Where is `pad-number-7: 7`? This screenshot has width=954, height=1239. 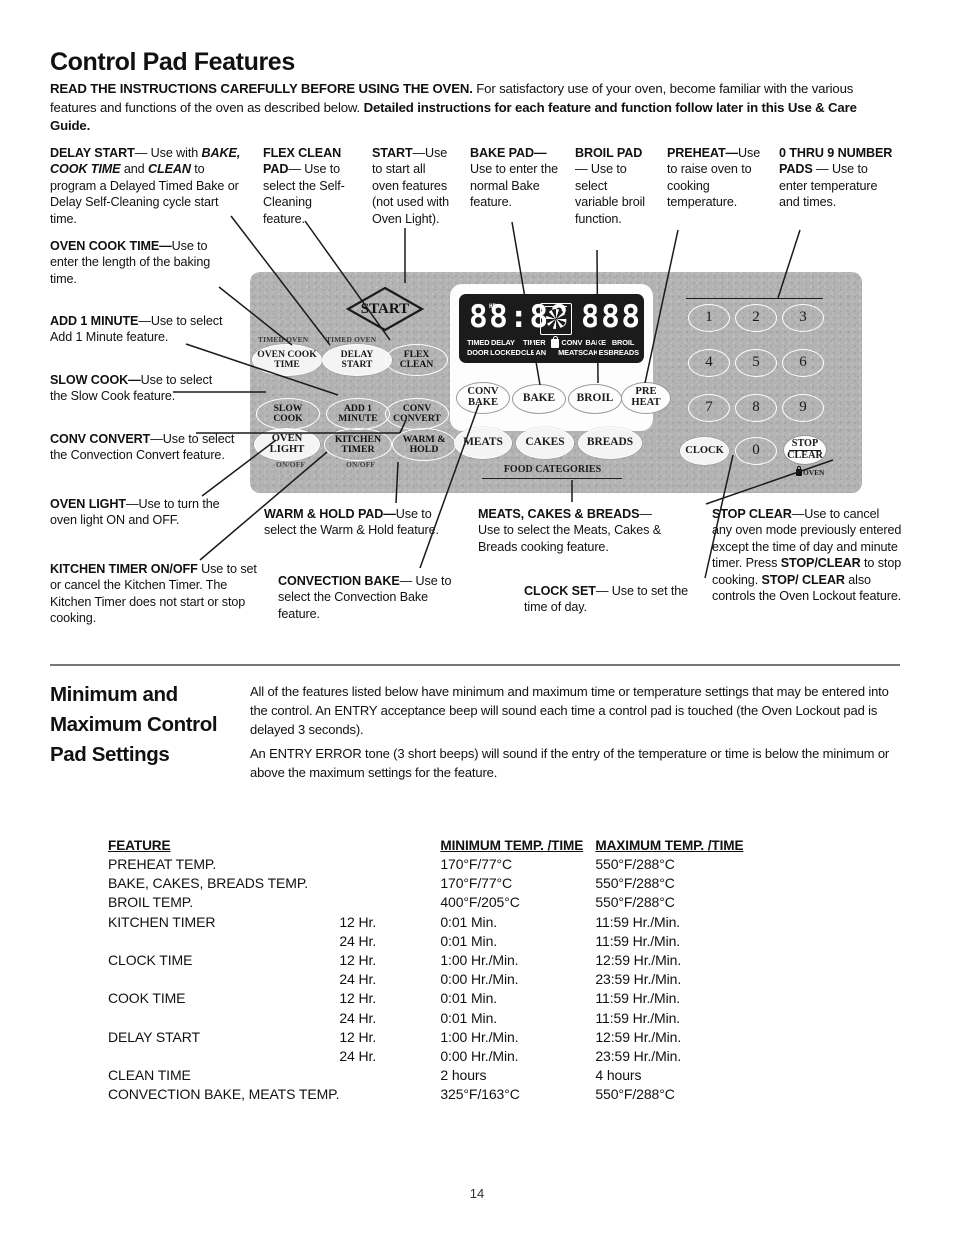 pad-number-7: 7 is located at coordinates (709, 408).